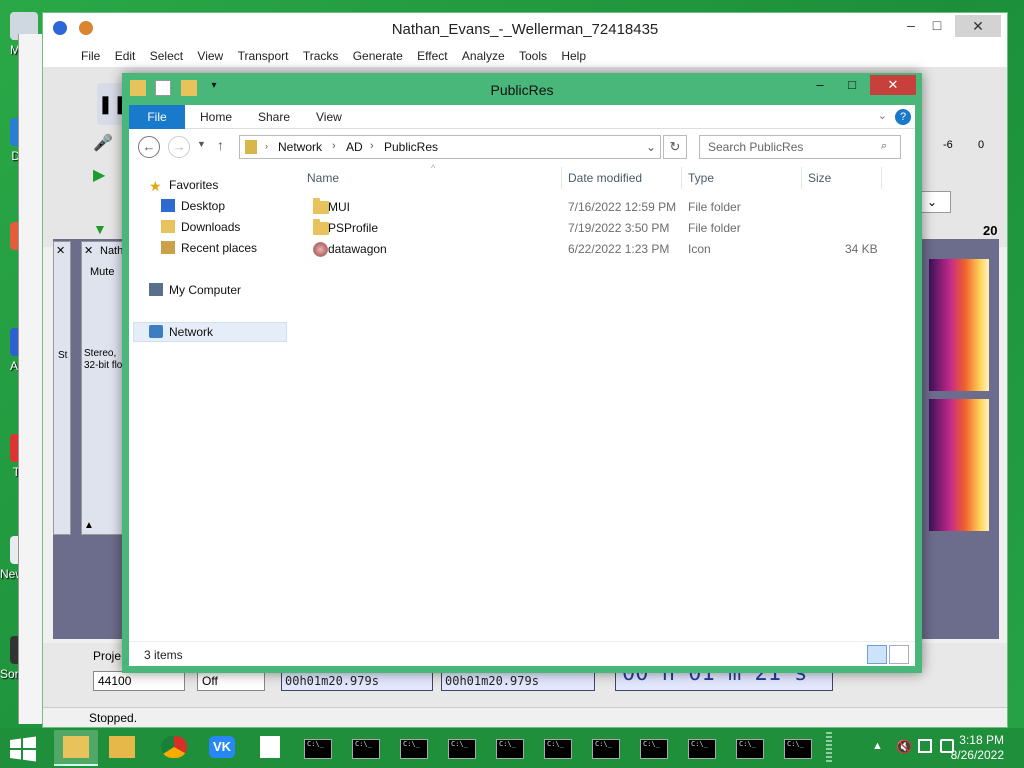  I want to click on snap-to-select: Off, so click(231, 681).